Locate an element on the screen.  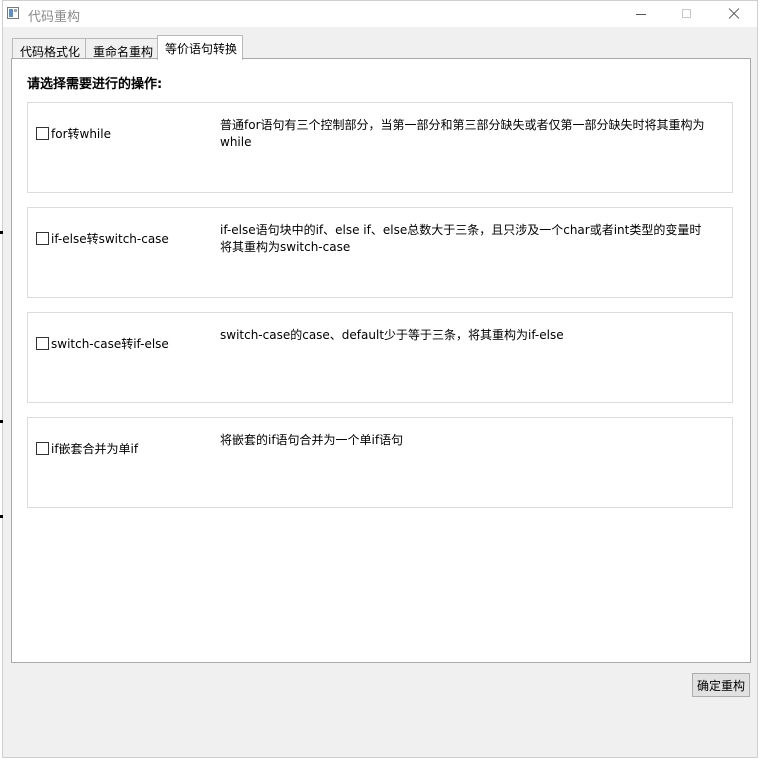
window-title: 代码重构 is located at coordinates (54, 17).